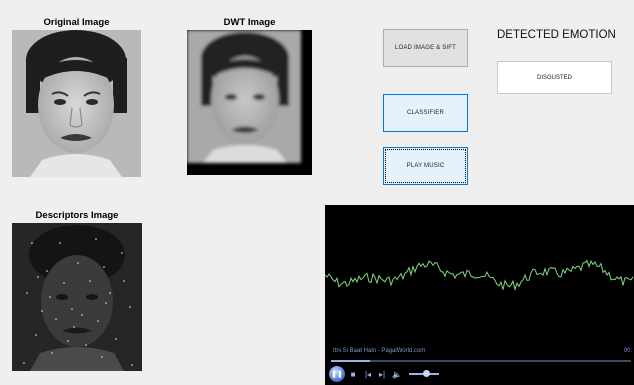 This screenshot has width=634, height=385. Describe the element at coordinates (481, 361) in the screenshot. I see `seek-bar` at that location.